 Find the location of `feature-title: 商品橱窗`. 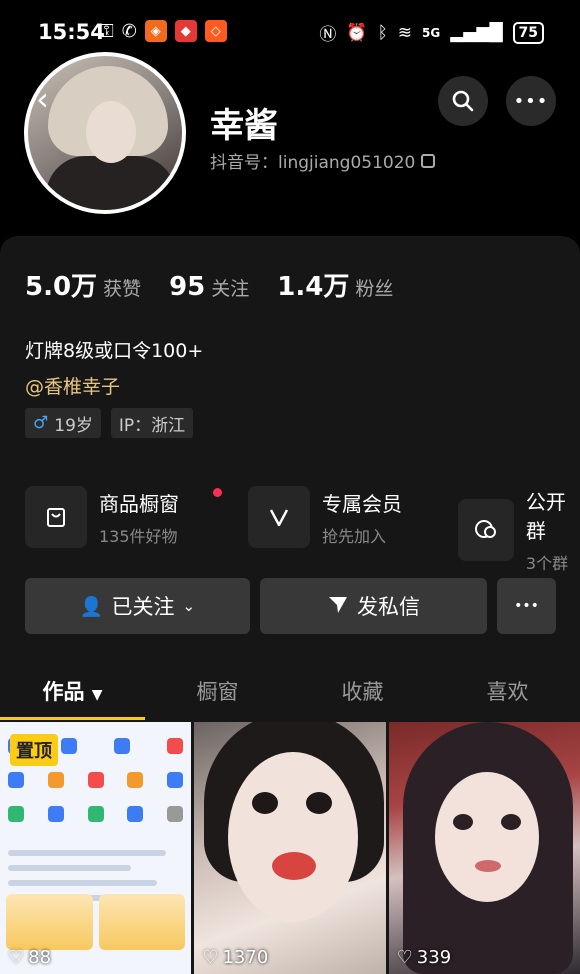

feature-title: 商品橱窗 is located at coordinates (139, 503).